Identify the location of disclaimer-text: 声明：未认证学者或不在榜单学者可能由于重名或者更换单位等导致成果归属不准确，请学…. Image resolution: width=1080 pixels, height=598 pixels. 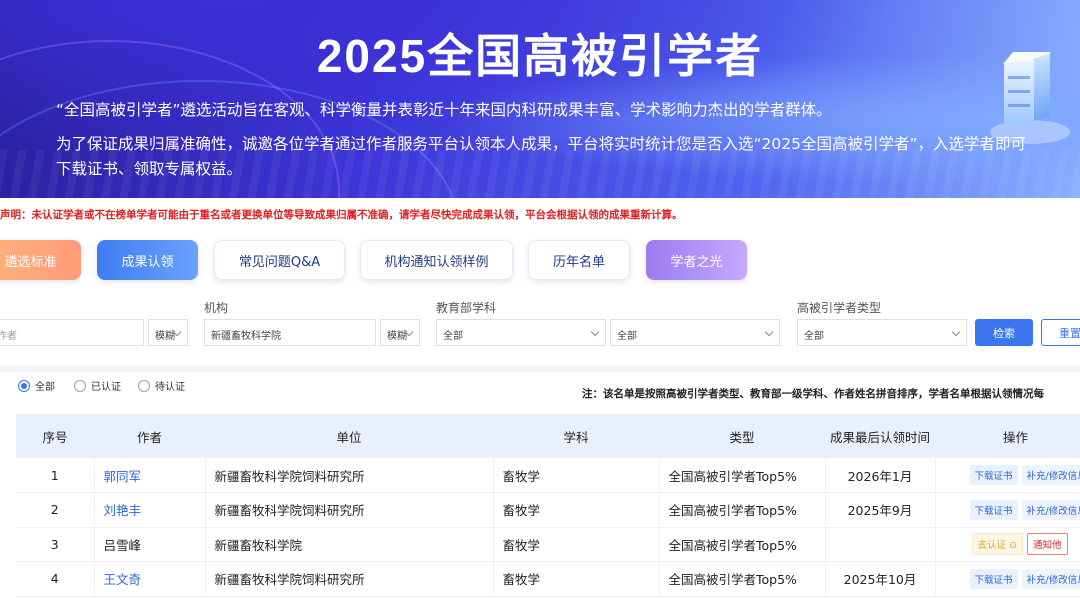
(341, 215).